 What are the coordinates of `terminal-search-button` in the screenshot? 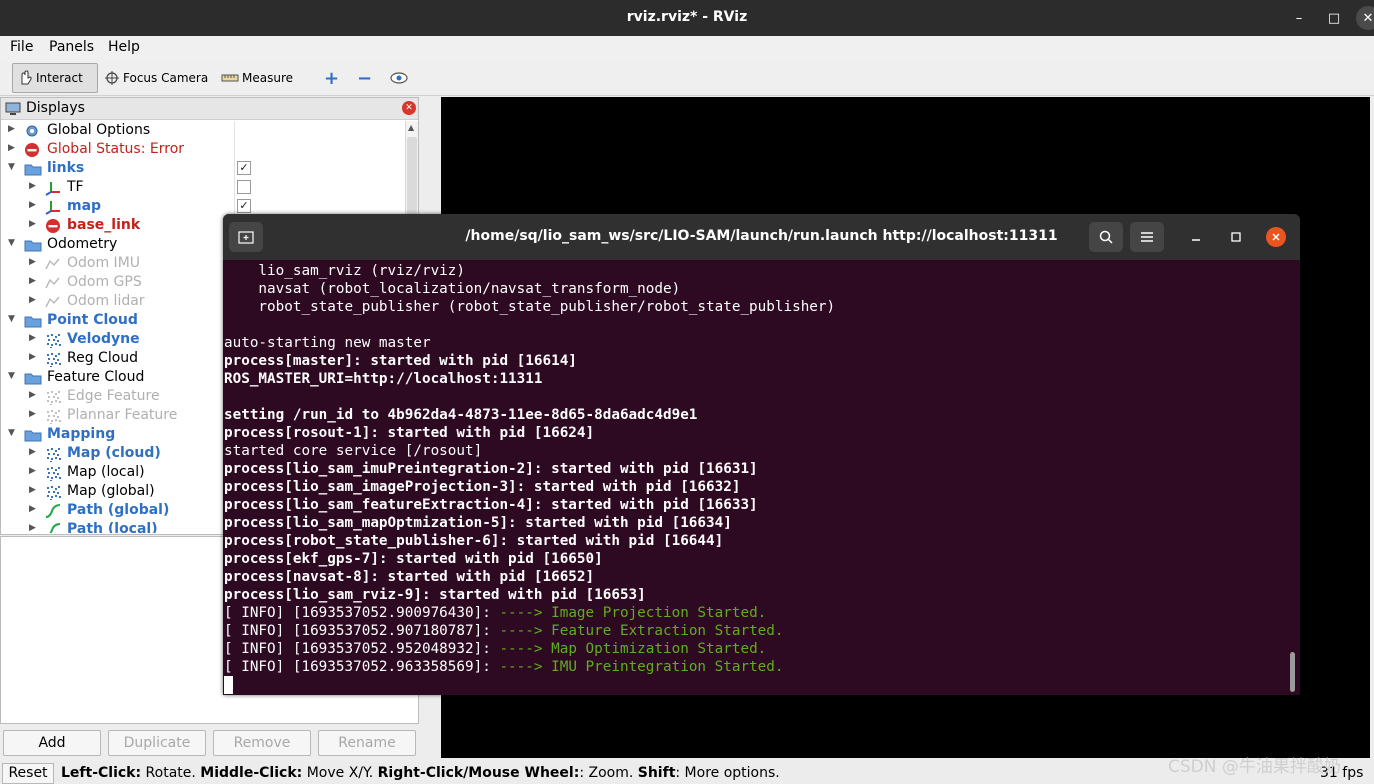 It's located at (1106, 237).